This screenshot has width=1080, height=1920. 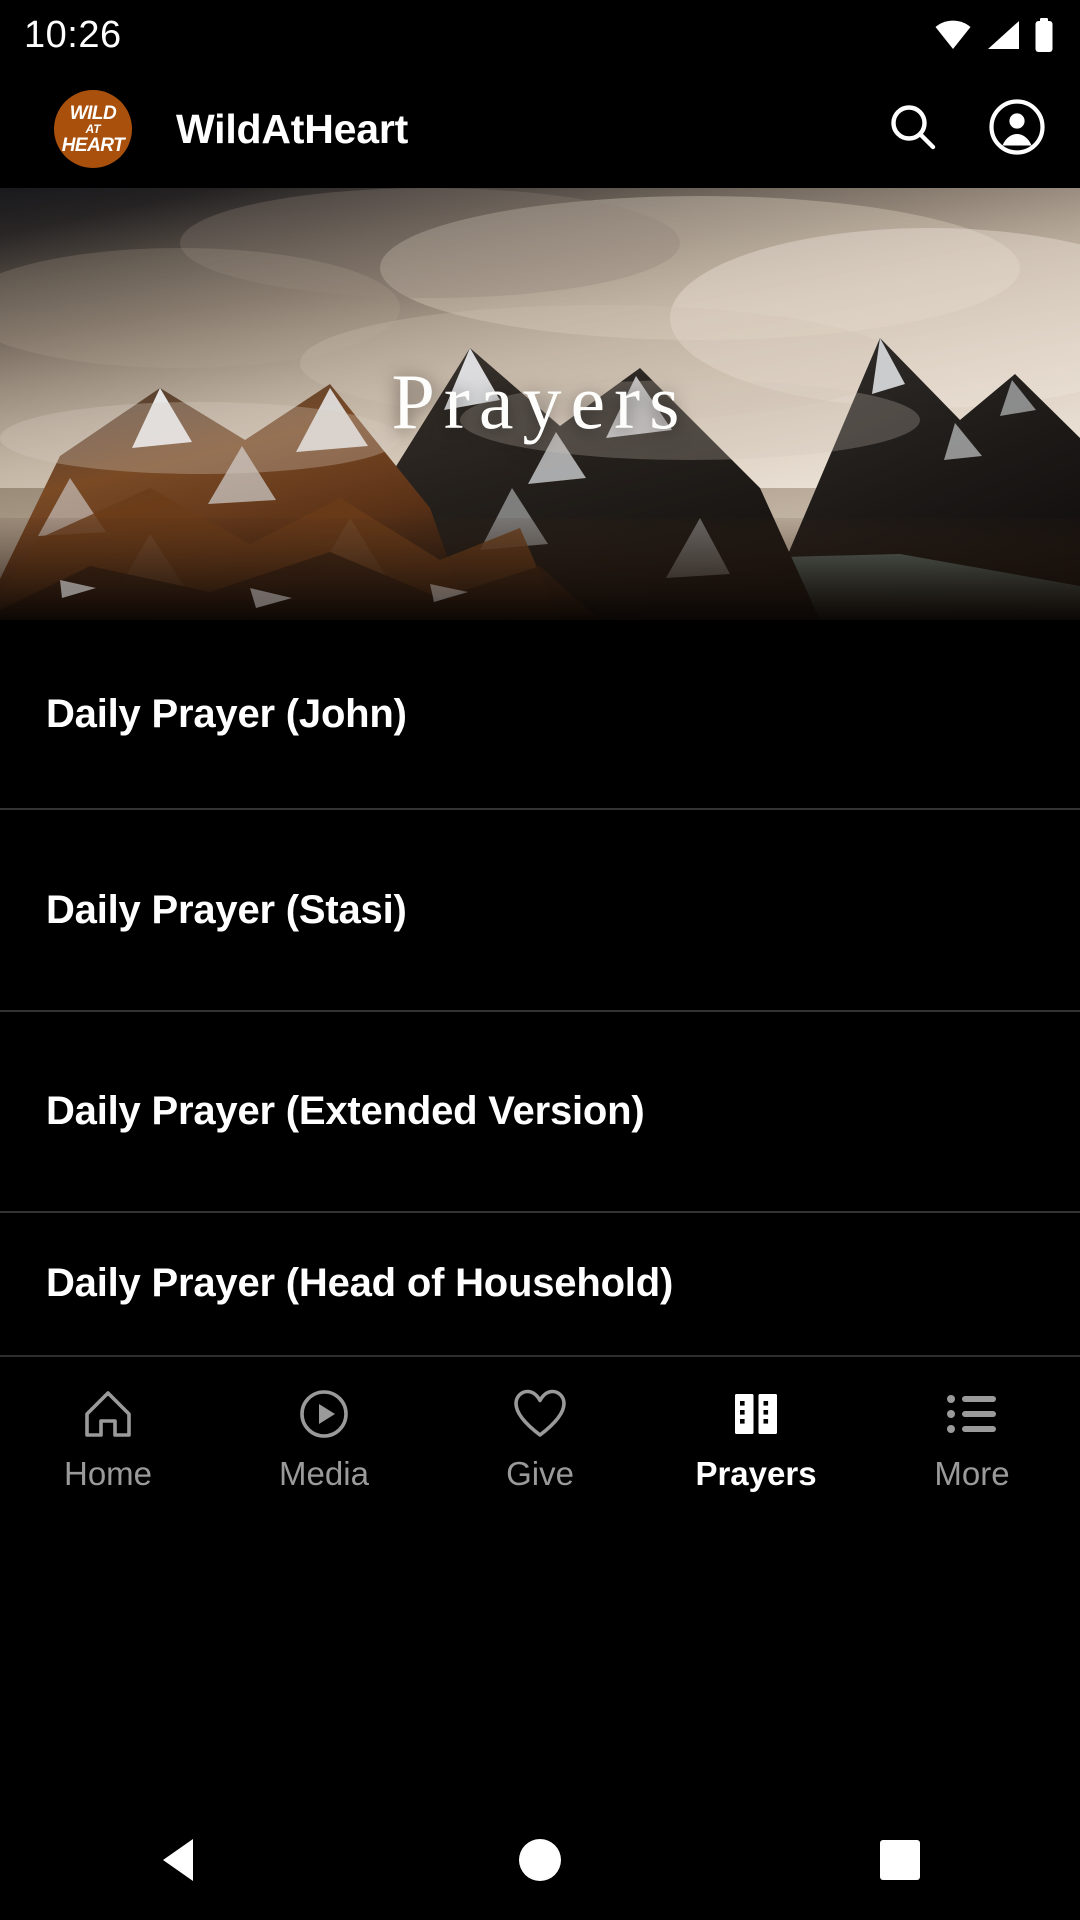 I want to click on nav-item-give: Give, so click(x=540, y=1440).